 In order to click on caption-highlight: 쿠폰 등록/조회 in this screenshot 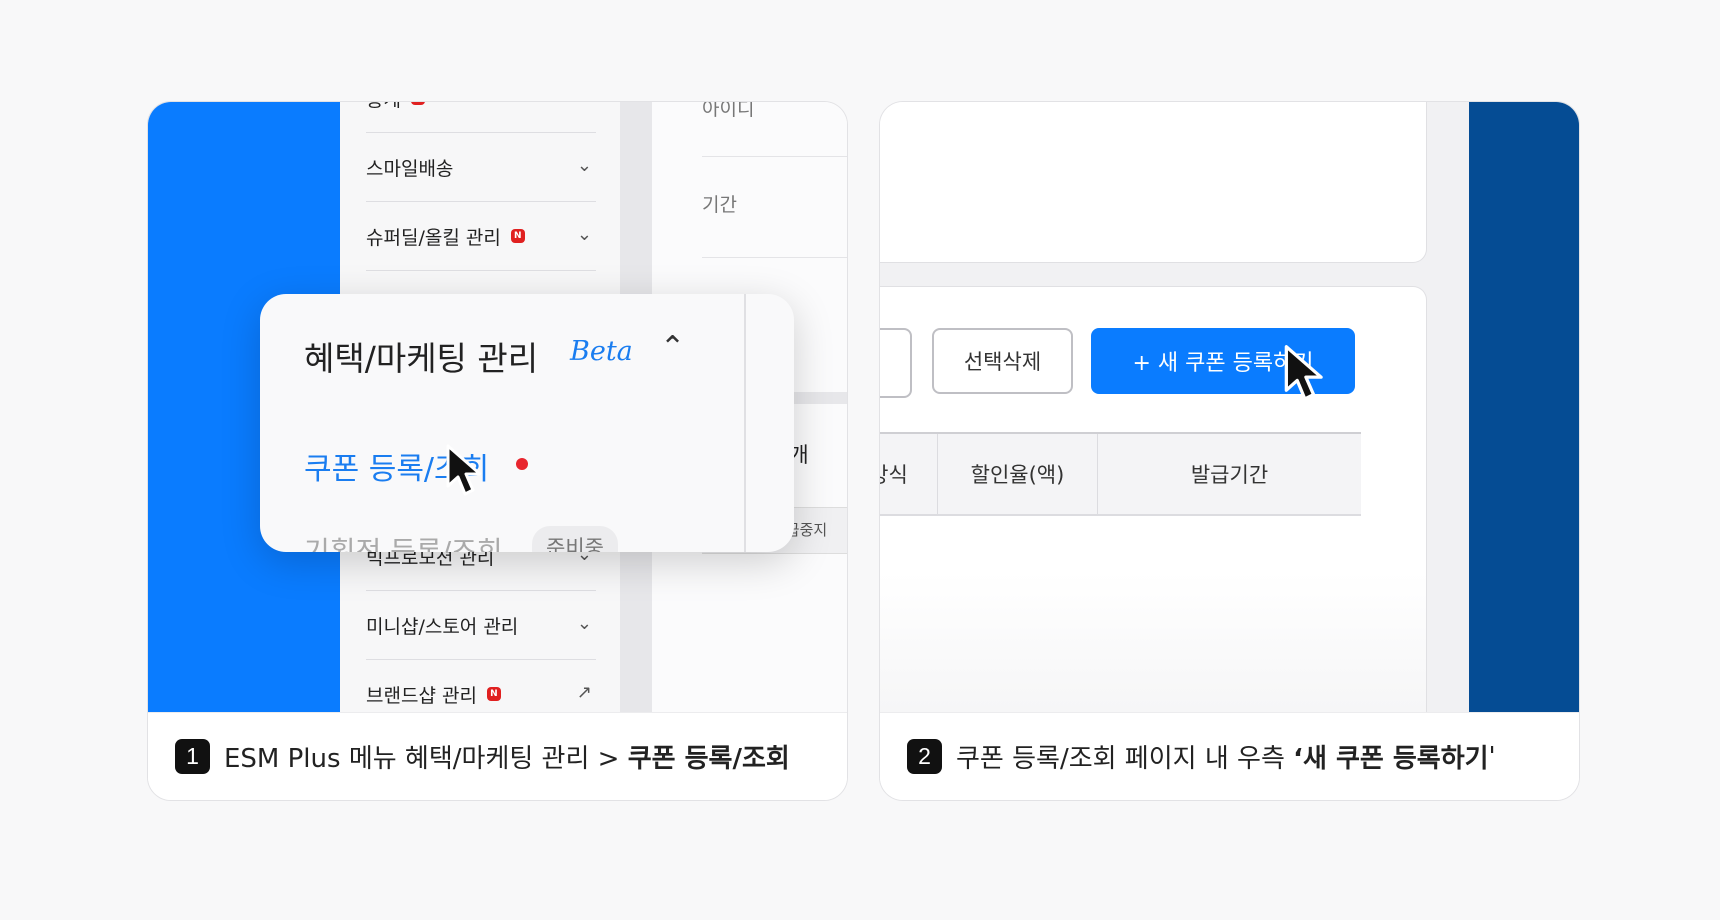, I will do `click(708, 759)`.